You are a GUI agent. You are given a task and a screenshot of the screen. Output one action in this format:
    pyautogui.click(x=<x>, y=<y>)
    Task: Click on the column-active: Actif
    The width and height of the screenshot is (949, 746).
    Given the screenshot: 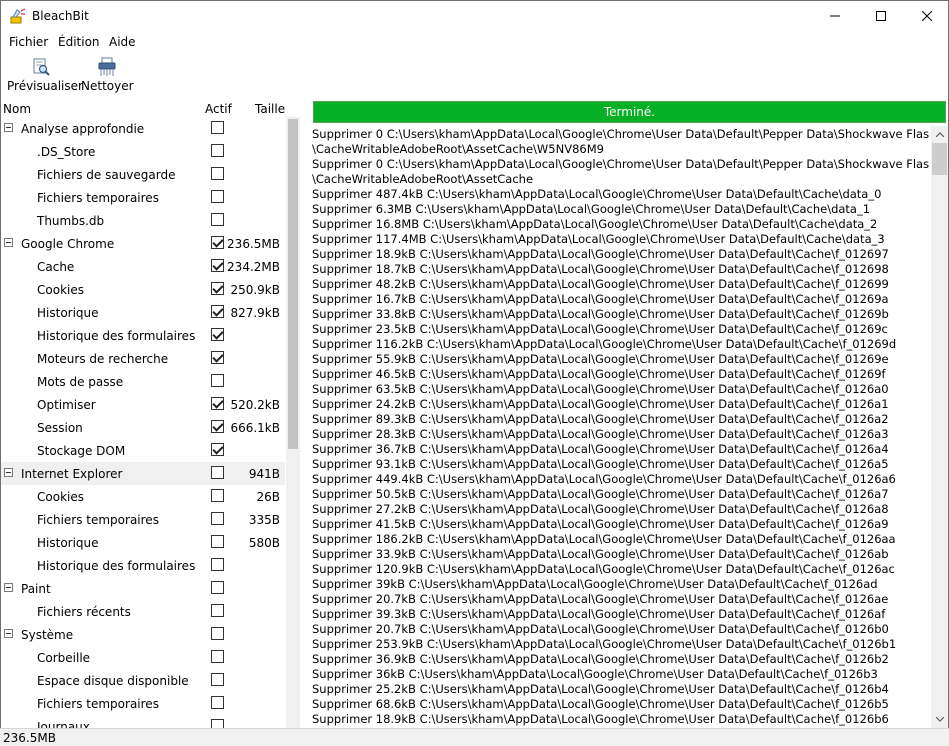 What is the action you would take?
    pyautogui.click(x=218, y=109)
    